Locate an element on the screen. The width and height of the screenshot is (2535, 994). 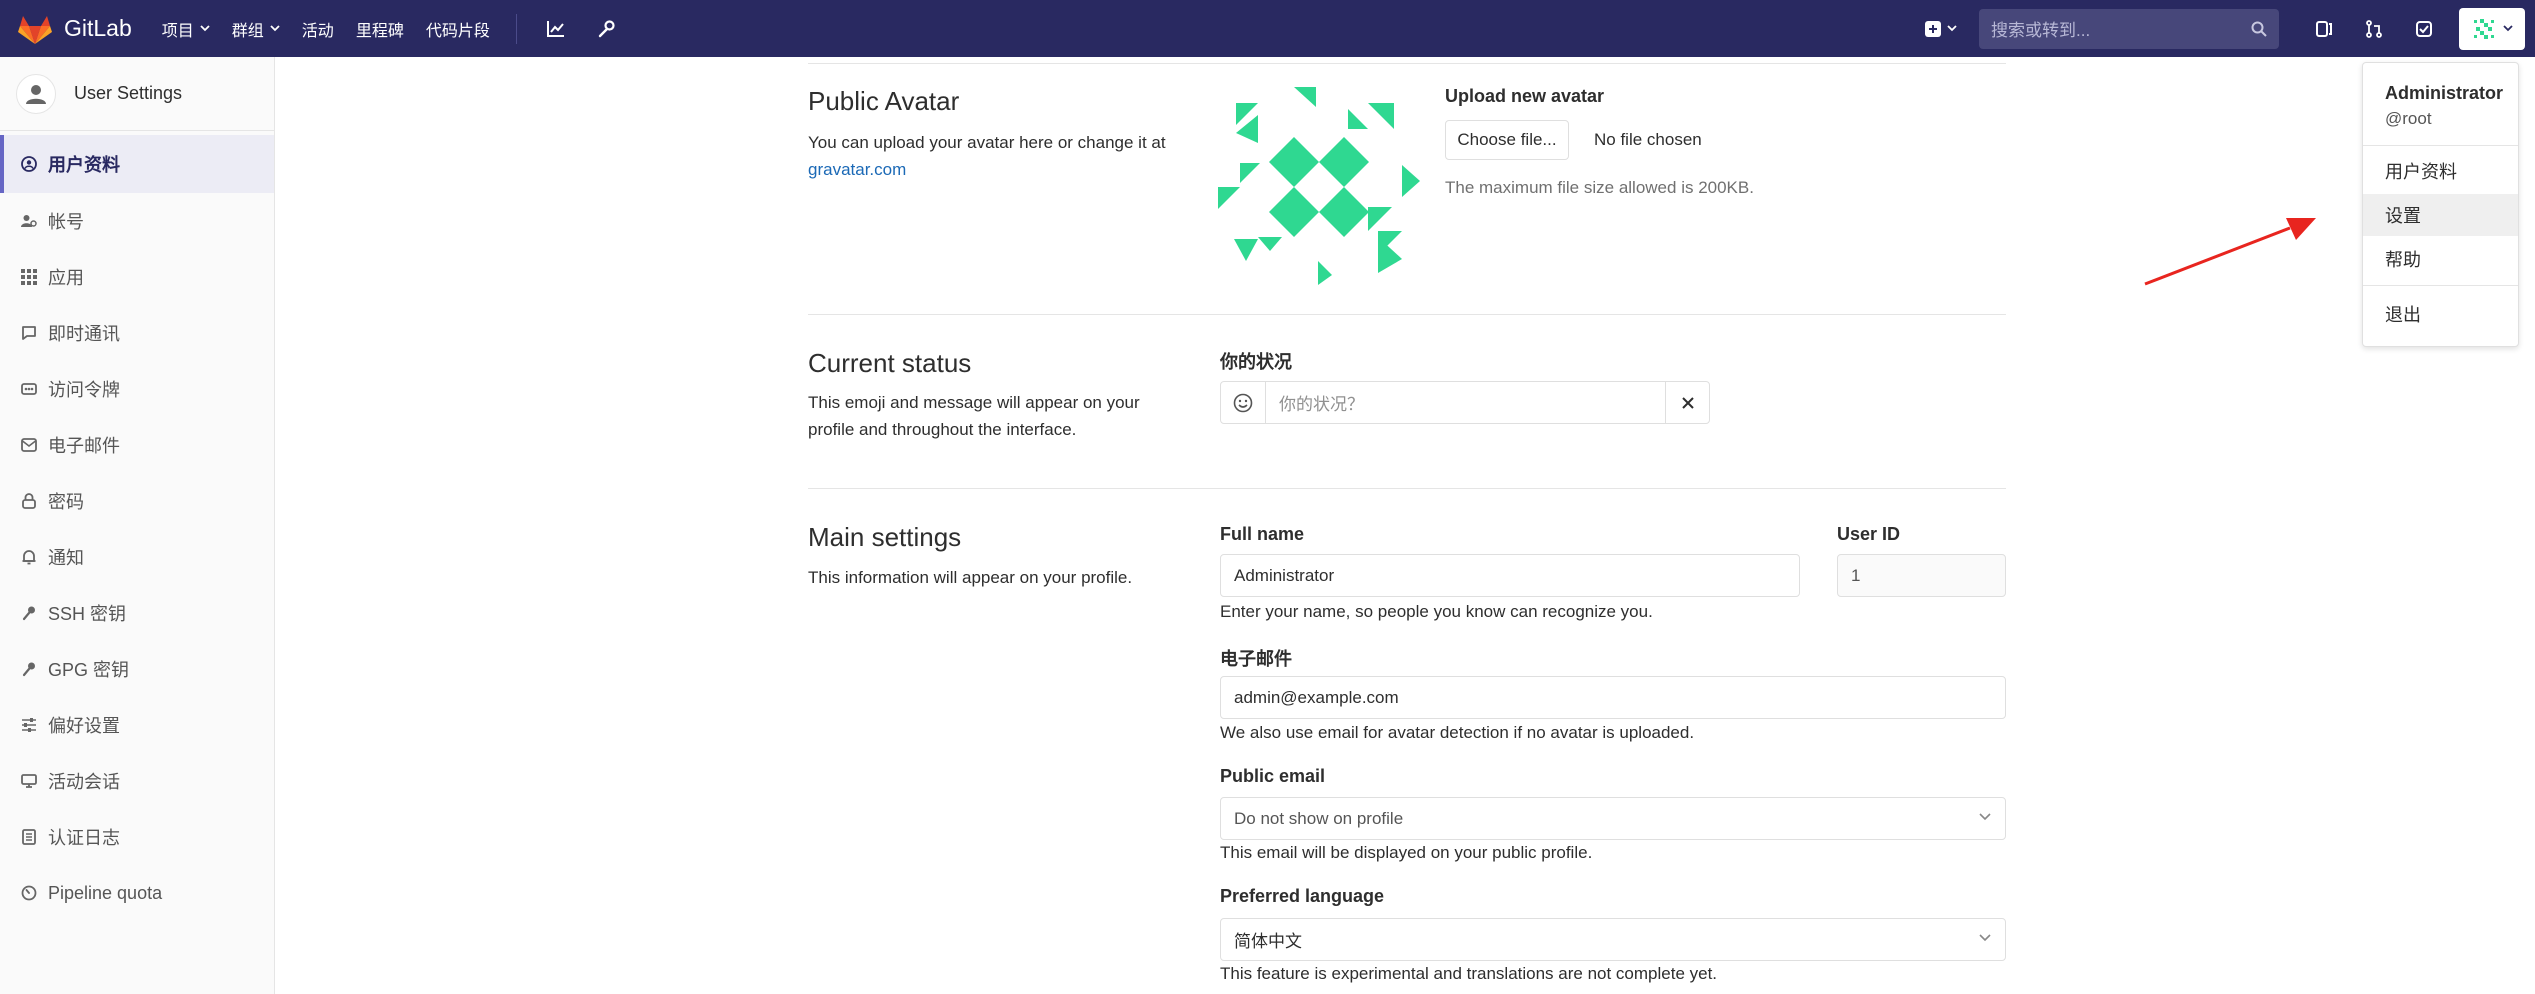
status-section-title: Current status is located at coordinates (890, 363).